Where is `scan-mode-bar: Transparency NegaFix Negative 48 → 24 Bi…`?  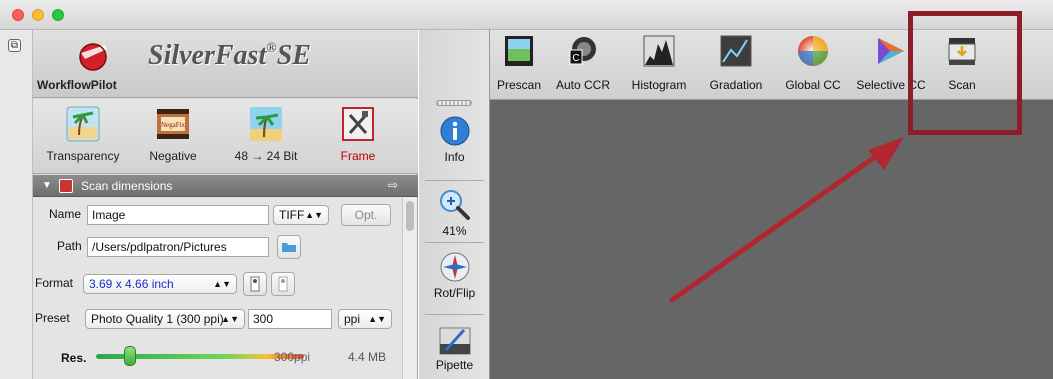 scan-mode-bar: Transparency NegaFix Negative 48 → 24 Bi… is located at coordinates (225, 136).